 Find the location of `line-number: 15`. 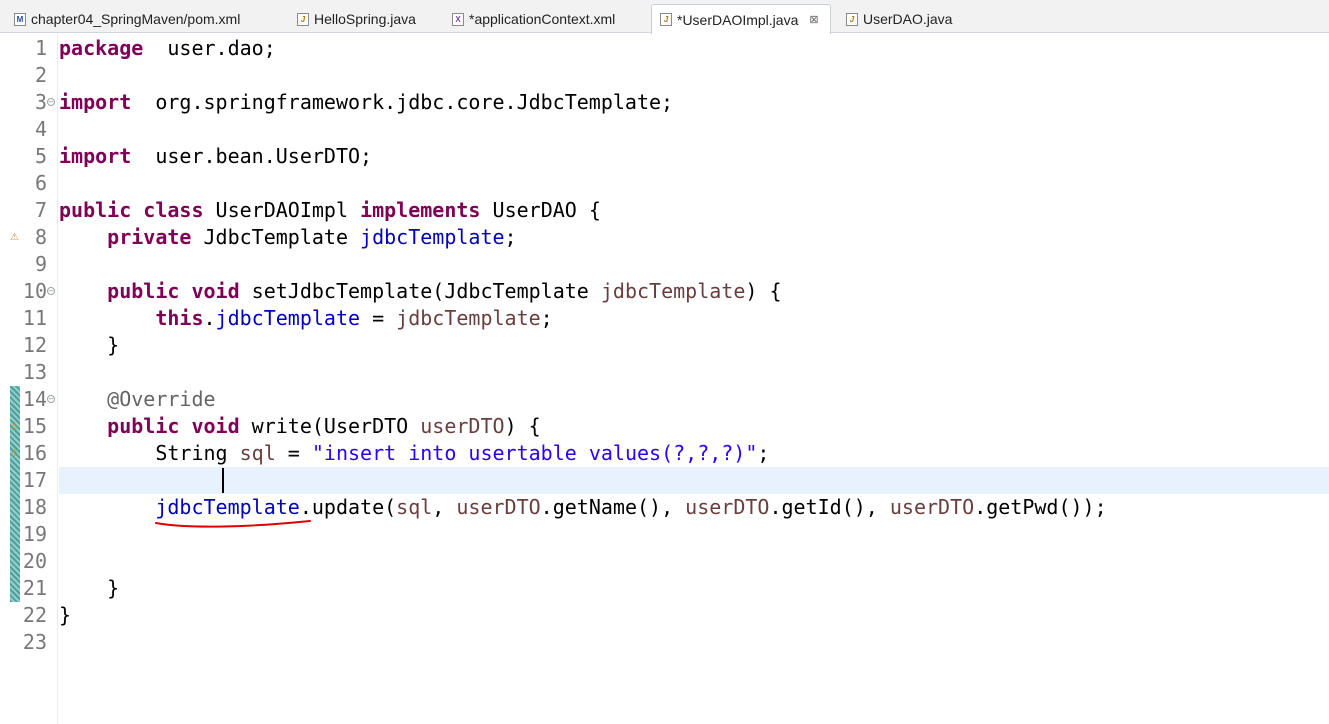

line-number: 15 is located at coordinates (34, 426).